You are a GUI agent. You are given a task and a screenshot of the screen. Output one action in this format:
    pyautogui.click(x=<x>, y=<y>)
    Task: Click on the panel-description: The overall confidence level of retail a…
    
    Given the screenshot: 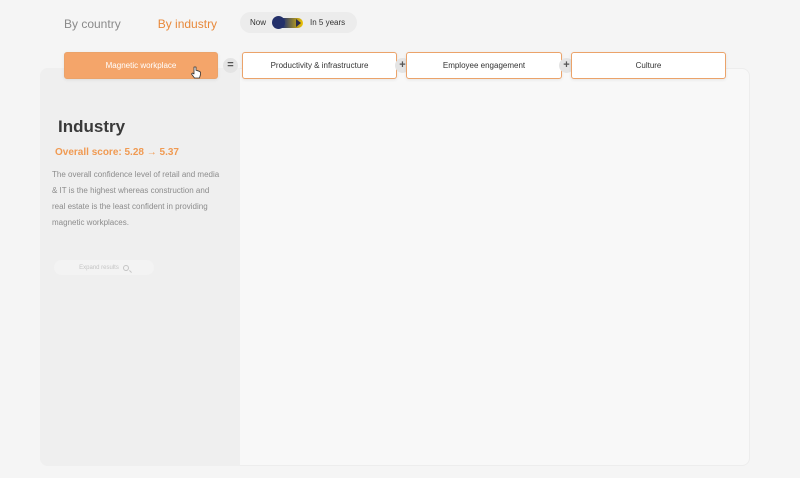 What is the action you would take?
    pyautogui.click(x=136, y=198)
    